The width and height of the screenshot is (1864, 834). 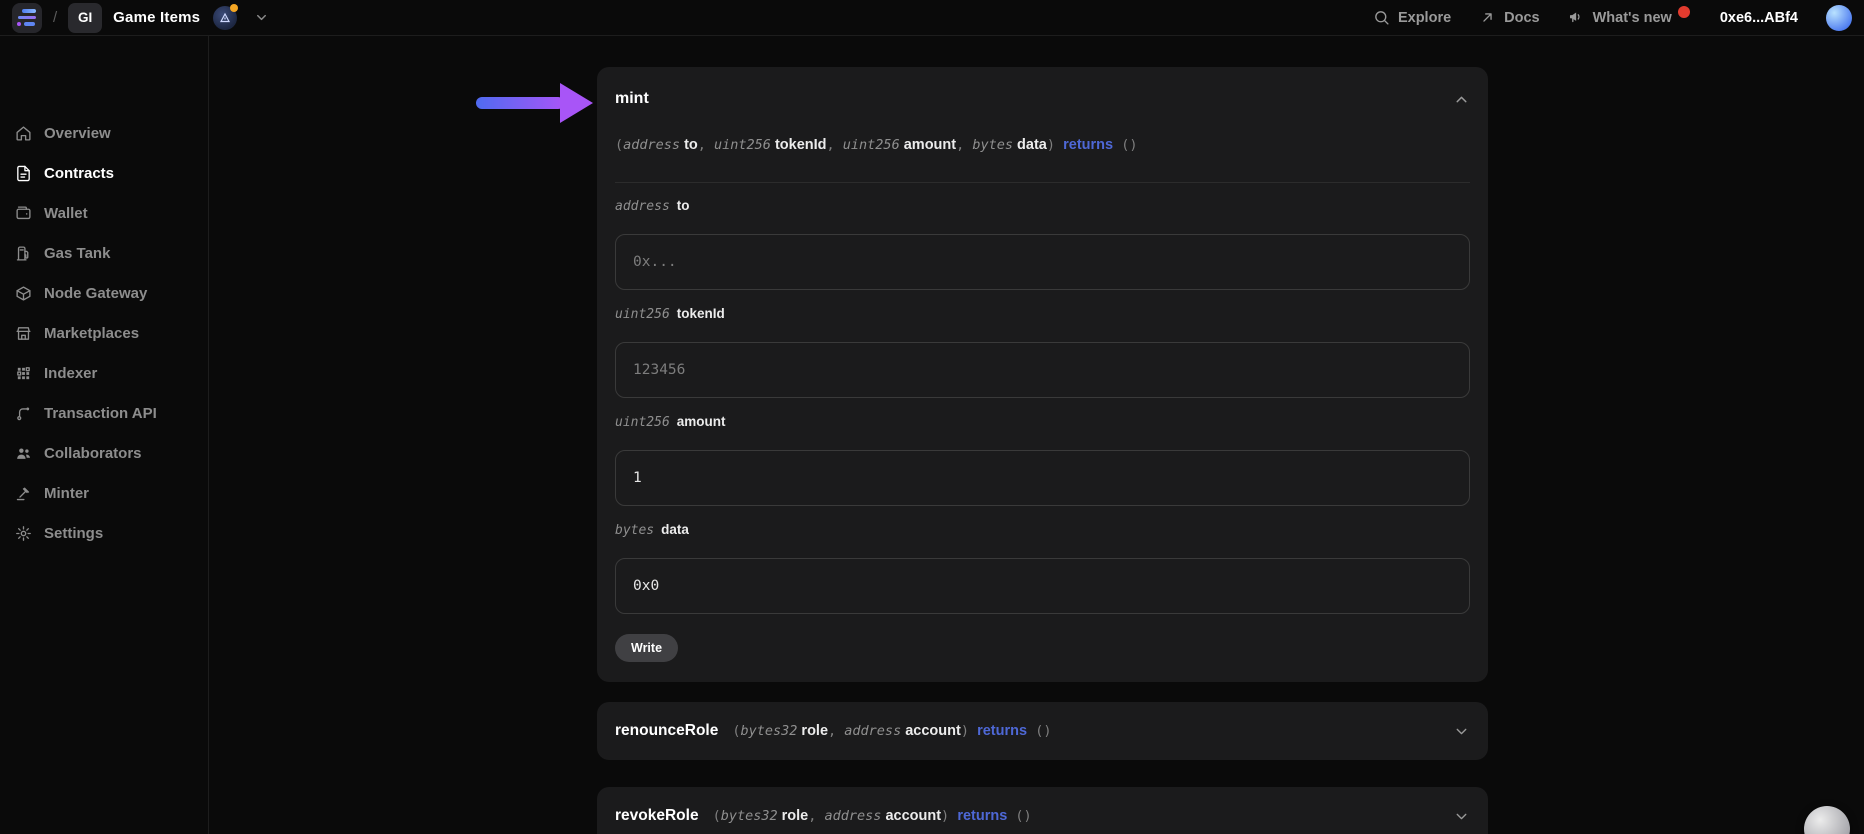 What do you see at coordinates (23, 213) in the screenshot?
I see `wallet-icon` at bounding box center [23, 213].